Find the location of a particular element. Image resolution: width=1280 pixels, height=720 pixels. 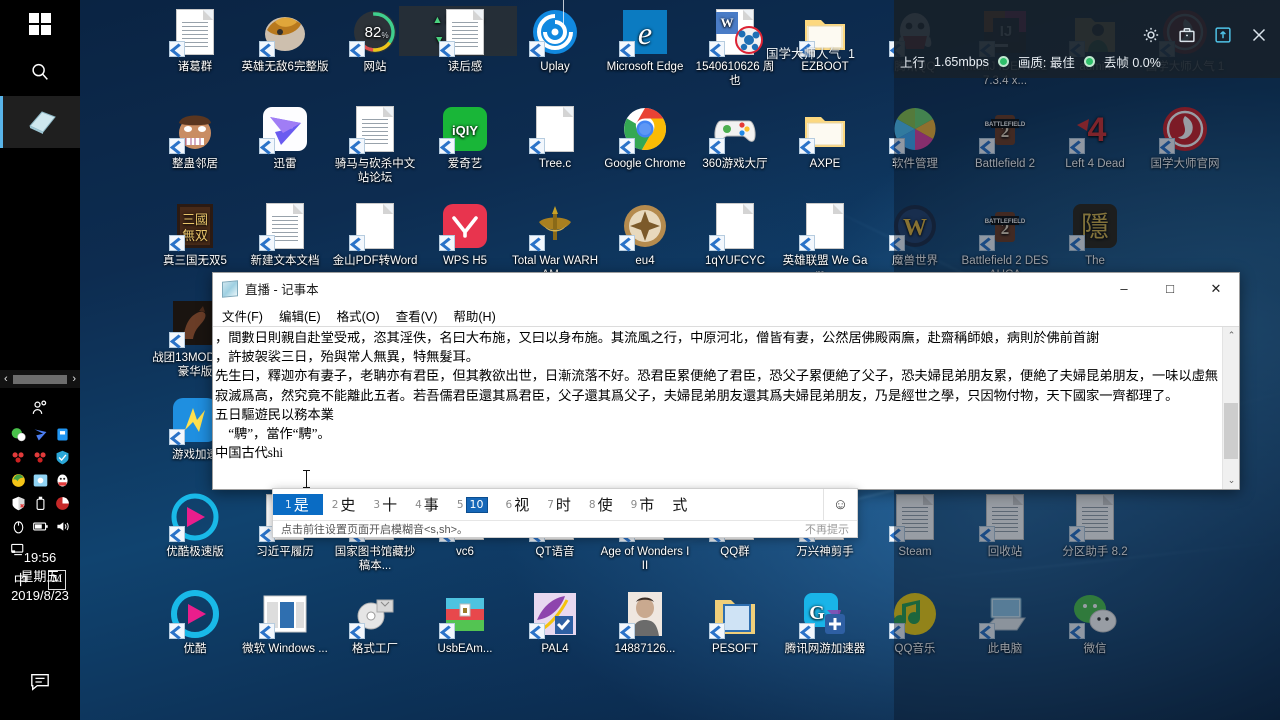

desktop-icon: 三國 無双 真三国无双5 is located at coordinates (195, 235).